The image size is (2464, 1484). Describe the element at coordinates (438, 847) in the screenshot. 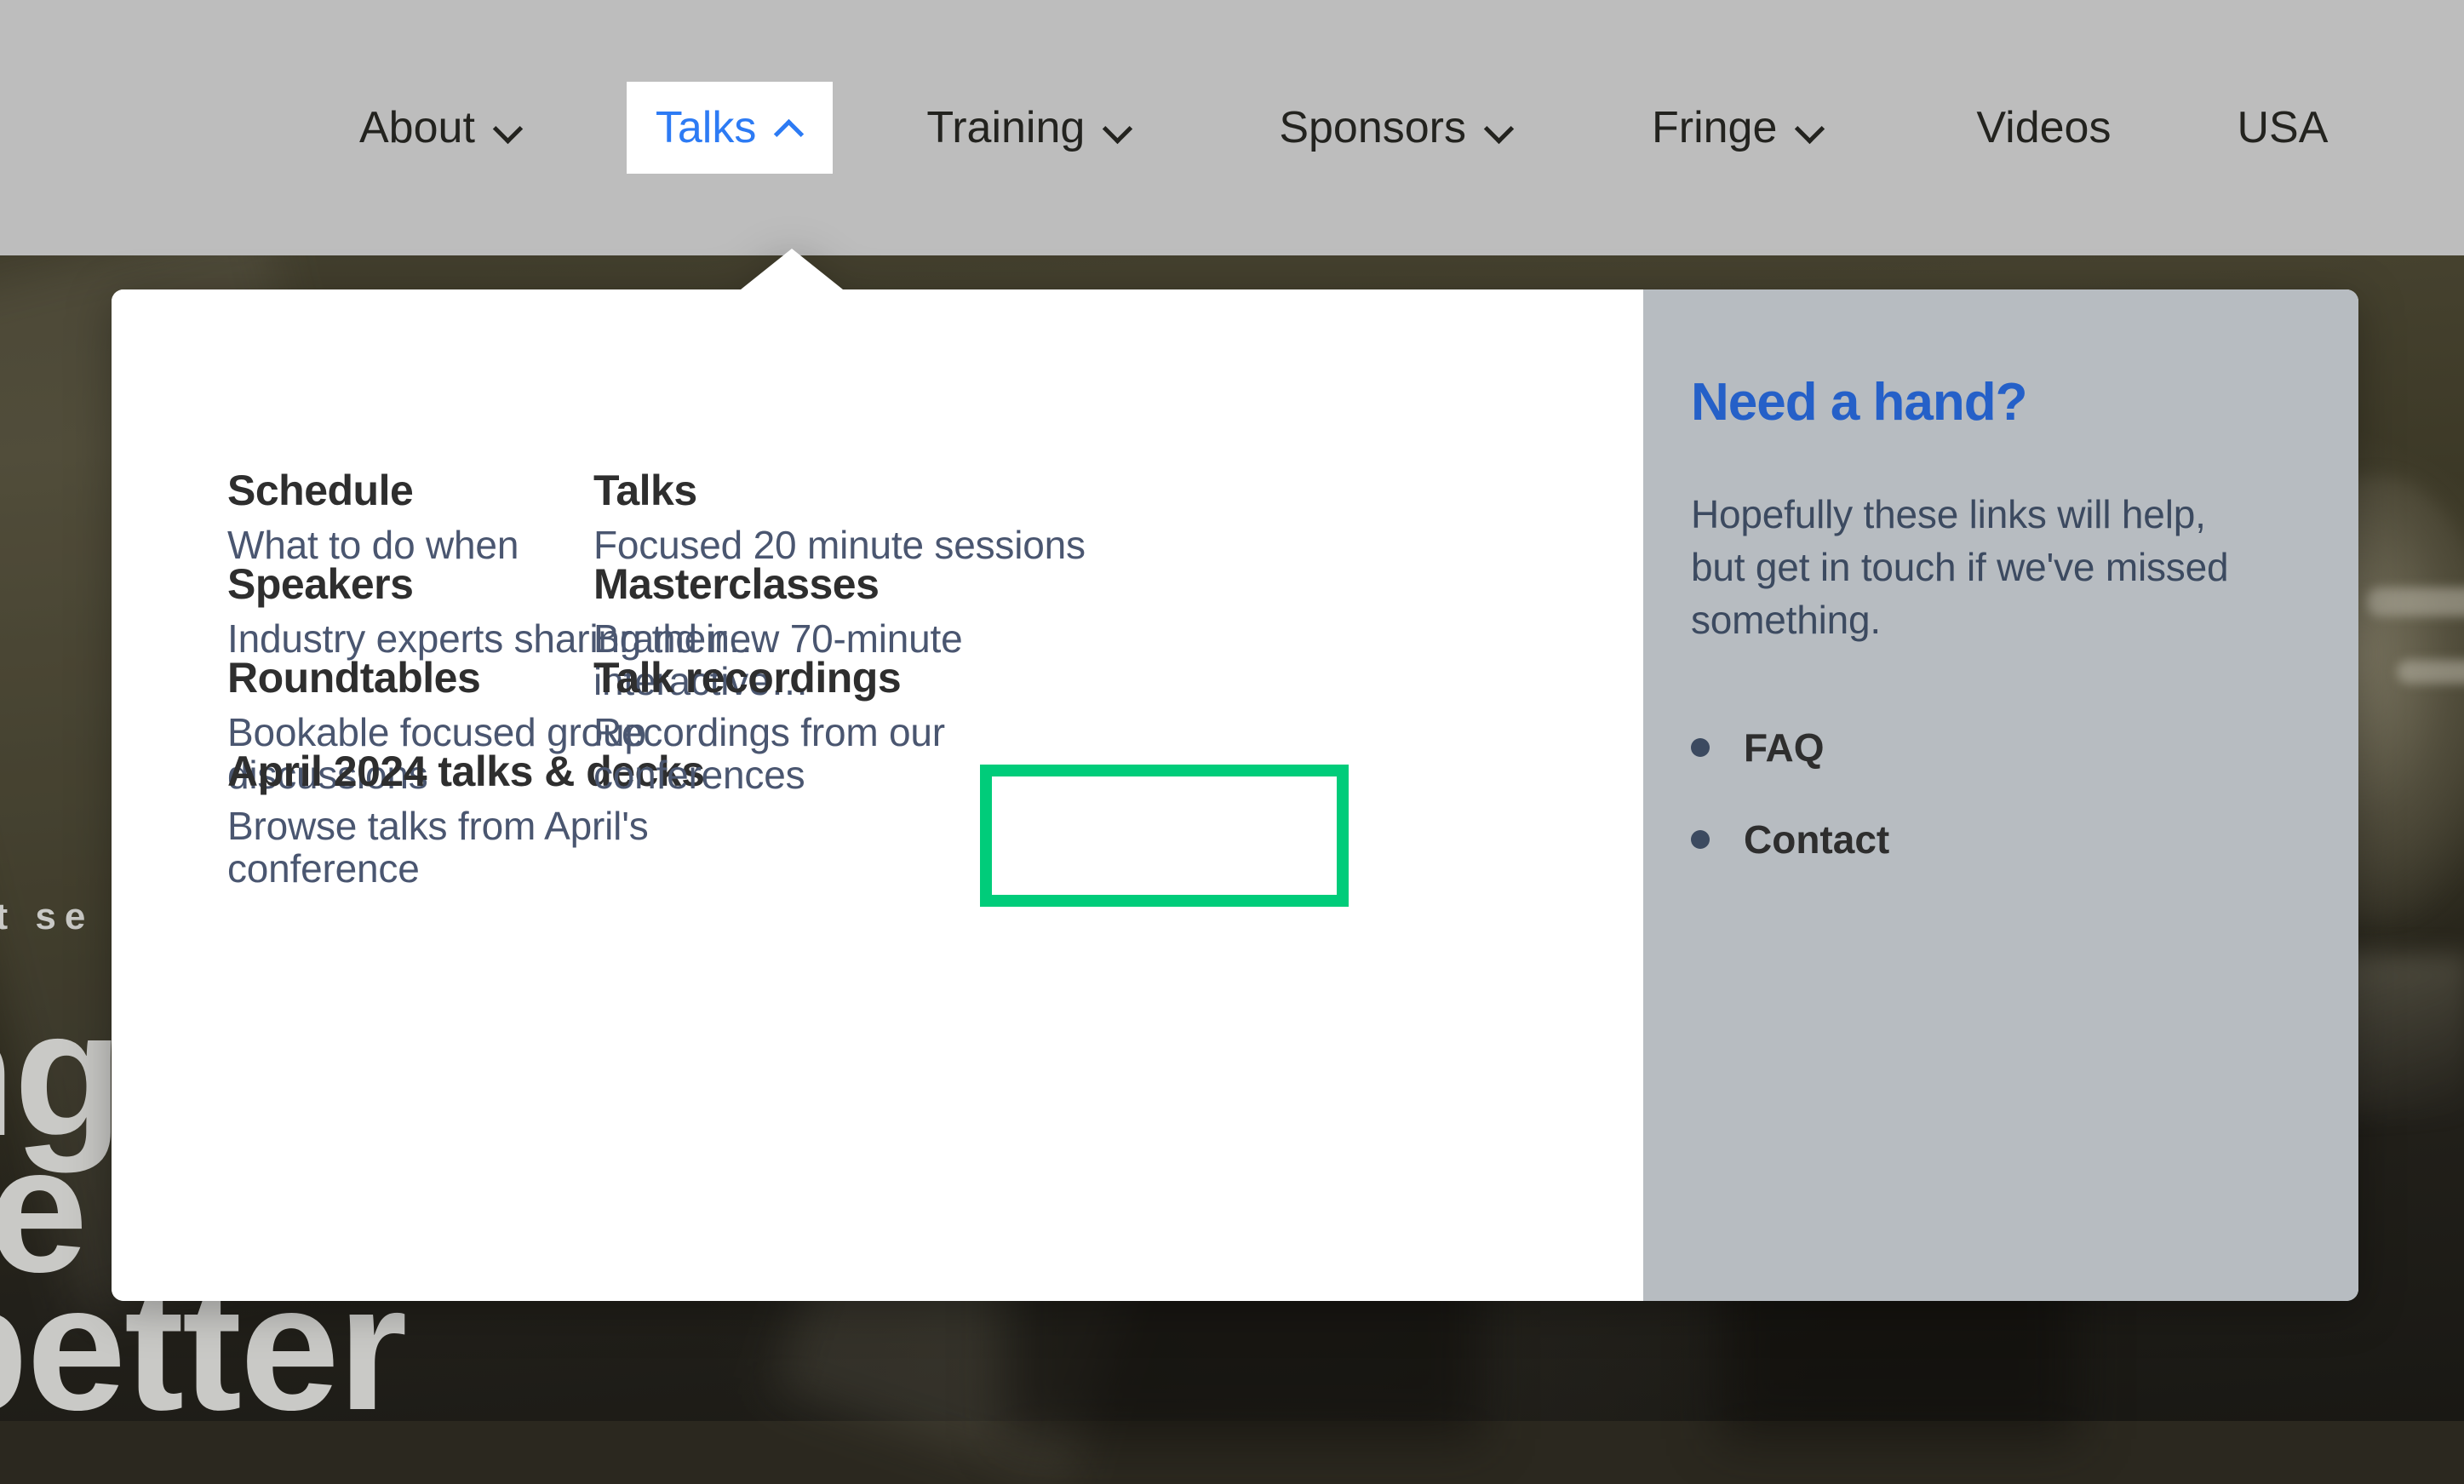

I see `menu-entry-description: Browse talks from April's conference` at that location.